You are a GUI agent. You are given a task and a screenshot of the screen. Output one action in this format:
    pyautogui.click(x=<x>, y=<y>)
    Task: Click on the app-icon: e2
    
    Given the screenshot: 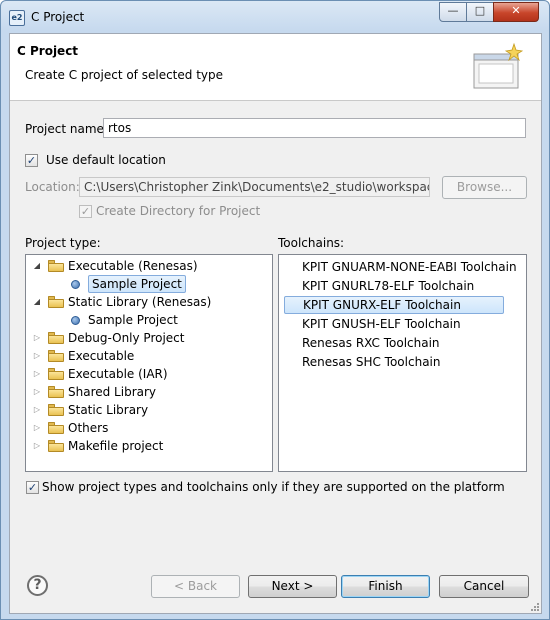 What is the action you would take?
    pyautogui.click(x=17, y=18)
    